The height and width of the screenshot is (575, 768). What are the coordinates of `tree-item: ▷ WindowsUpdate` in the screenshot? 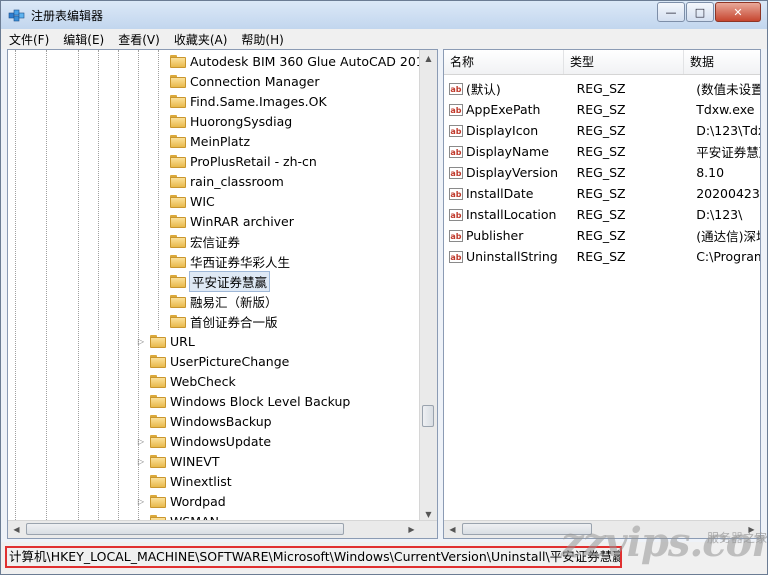 It's located at (203, 441).